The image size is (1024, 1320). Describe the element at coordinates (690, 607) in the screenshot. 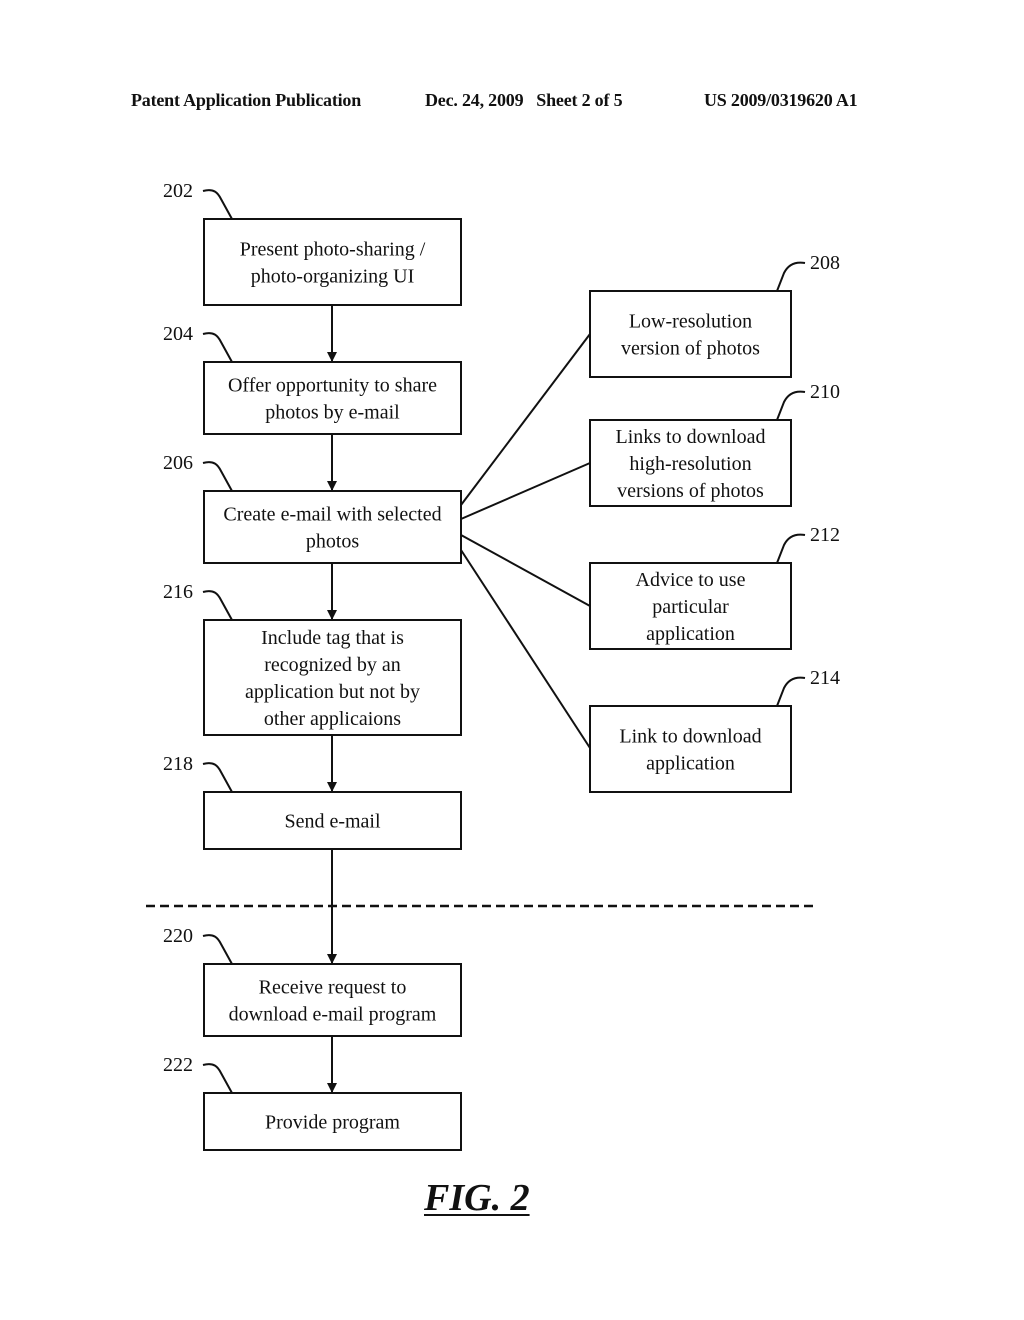

I see `component-box-212-text-line: particular` at that location.